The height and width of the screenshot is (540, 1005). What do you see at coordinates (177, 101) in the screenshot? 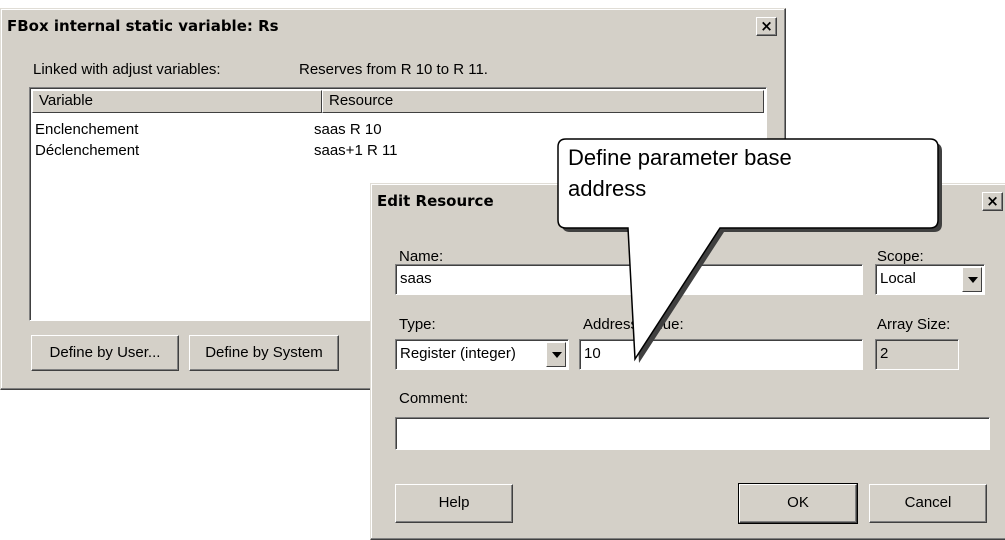
I see `column-header-variable: Variable` at bounding box center [177, 101].